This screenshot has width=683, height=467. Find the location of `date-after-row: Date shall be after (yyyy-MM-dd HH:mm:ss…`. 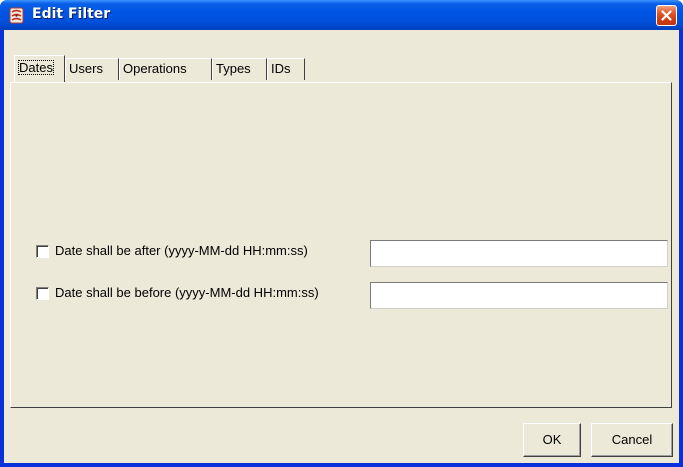

date-after-row: Date shall be after (yyyy-MM-dd HH:mm:ss… is located at coordinates (341, 253).